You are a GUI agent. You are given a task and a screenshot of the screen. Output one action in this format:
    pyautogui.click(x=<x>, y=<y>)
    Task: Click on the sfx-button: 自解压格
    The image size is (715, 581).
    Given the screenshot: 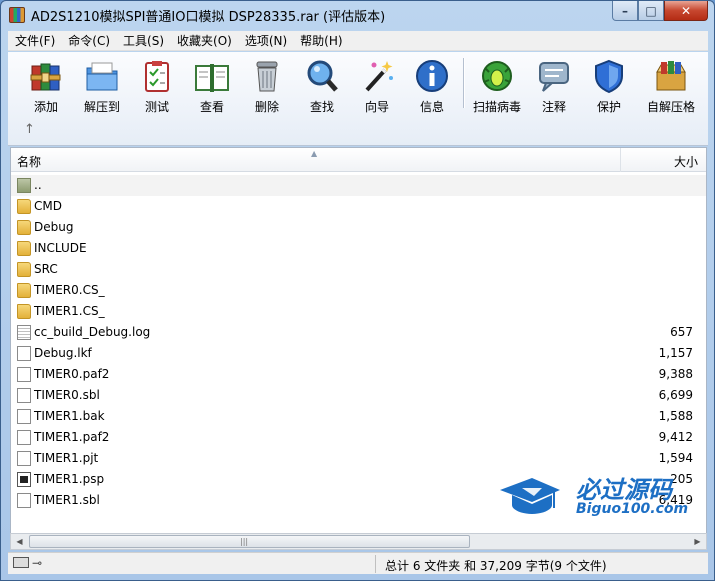 What is the action you would take?
    pyautogui.click(x=671, y=84)
    